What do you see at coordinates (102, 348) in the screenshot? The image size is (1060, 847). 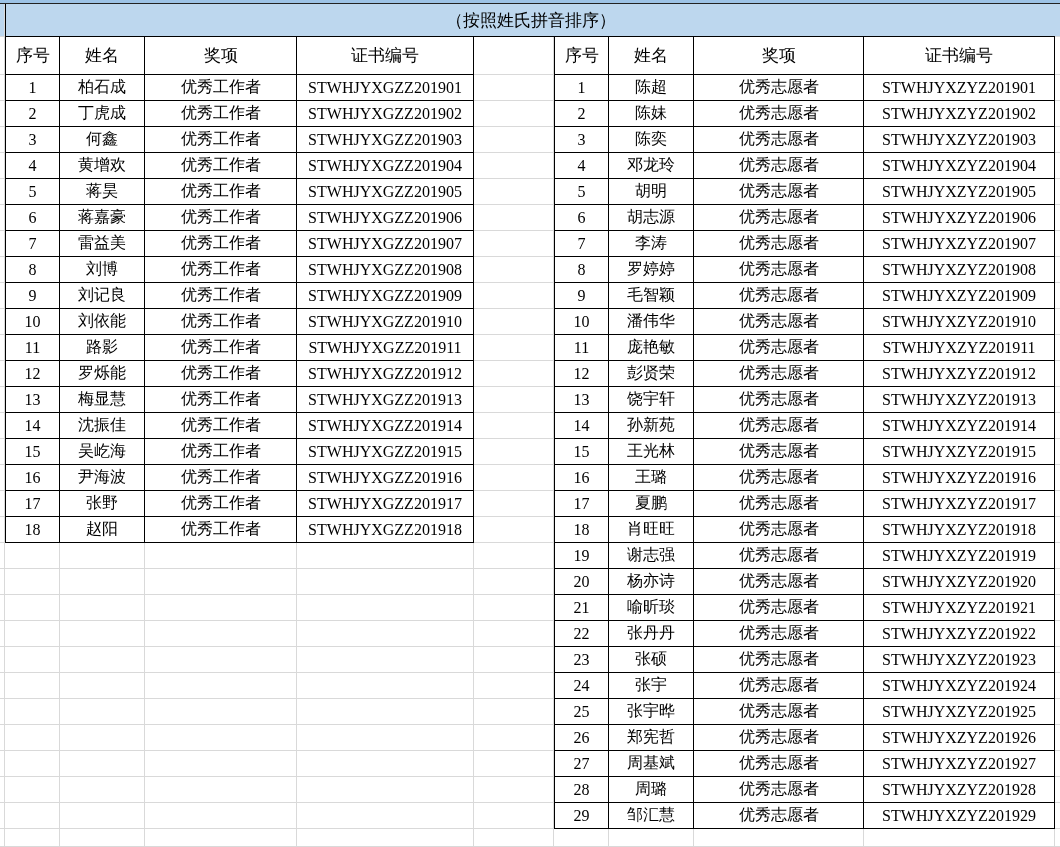 I see `table-cell: 路影` at bounding box center [102, 348].